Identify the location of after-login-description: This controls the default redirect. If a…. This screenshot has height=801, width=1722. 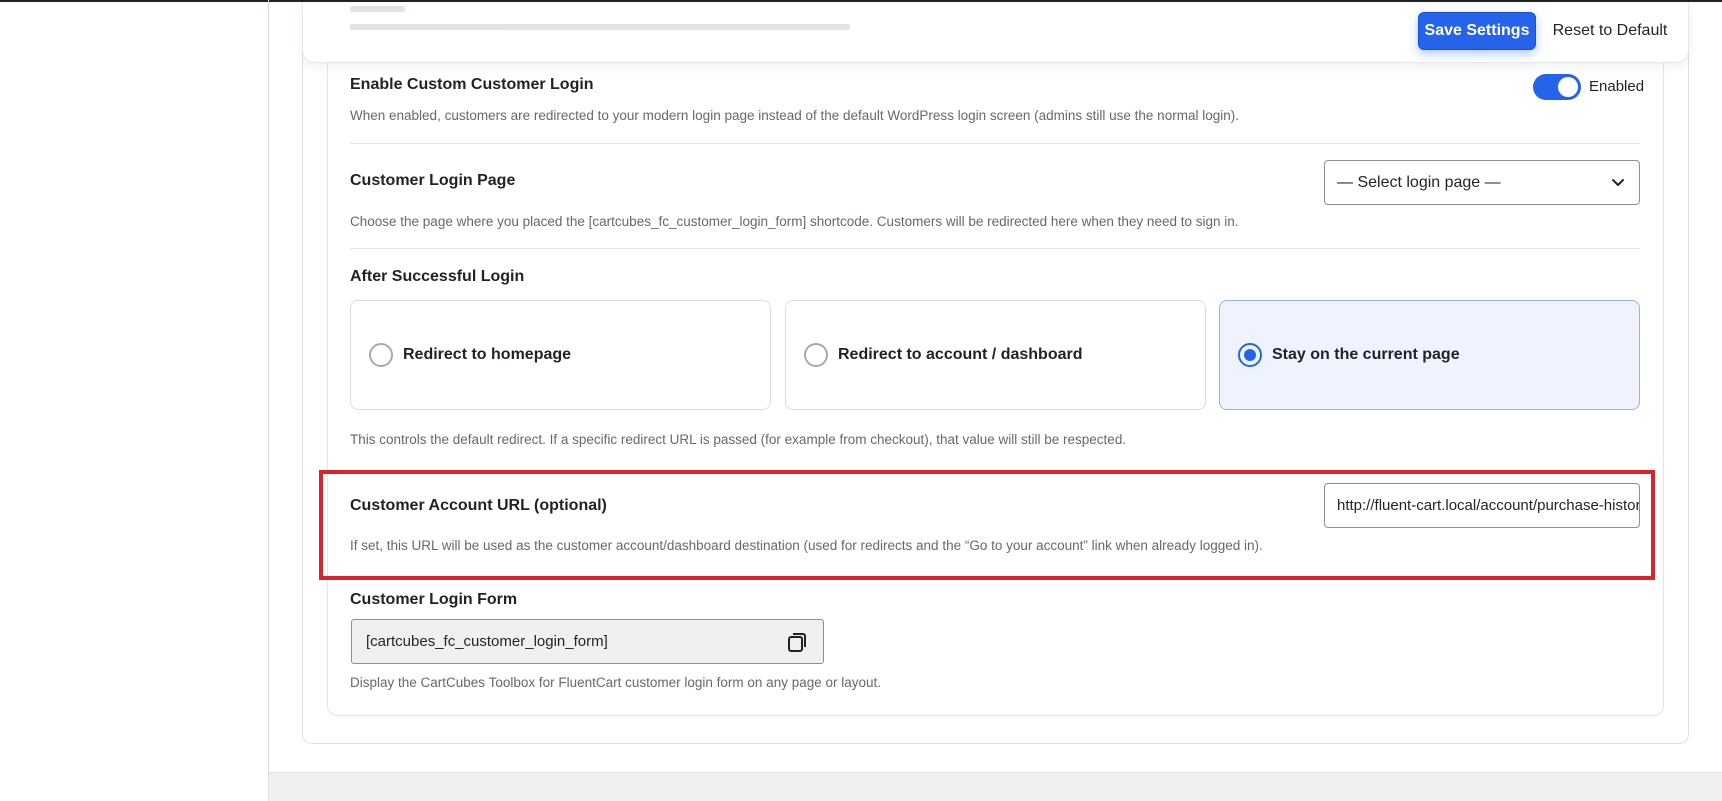
(738, 439).